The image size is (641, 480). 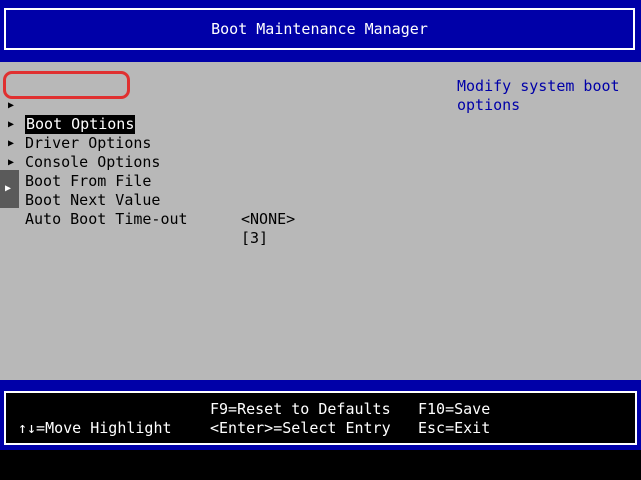 I want to click on page-title: Boot Maintenance Manager, so click(x=319, y=29).